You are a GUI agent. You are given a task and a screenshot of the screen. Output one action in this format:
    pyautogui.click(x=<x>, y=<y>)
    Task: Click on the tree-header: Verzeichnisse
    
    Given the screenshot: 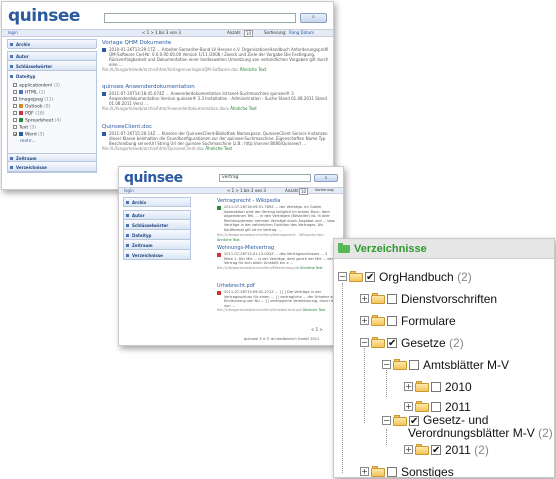 What is the action you would take?
    pyautogui.click(x=444, y=249)
    